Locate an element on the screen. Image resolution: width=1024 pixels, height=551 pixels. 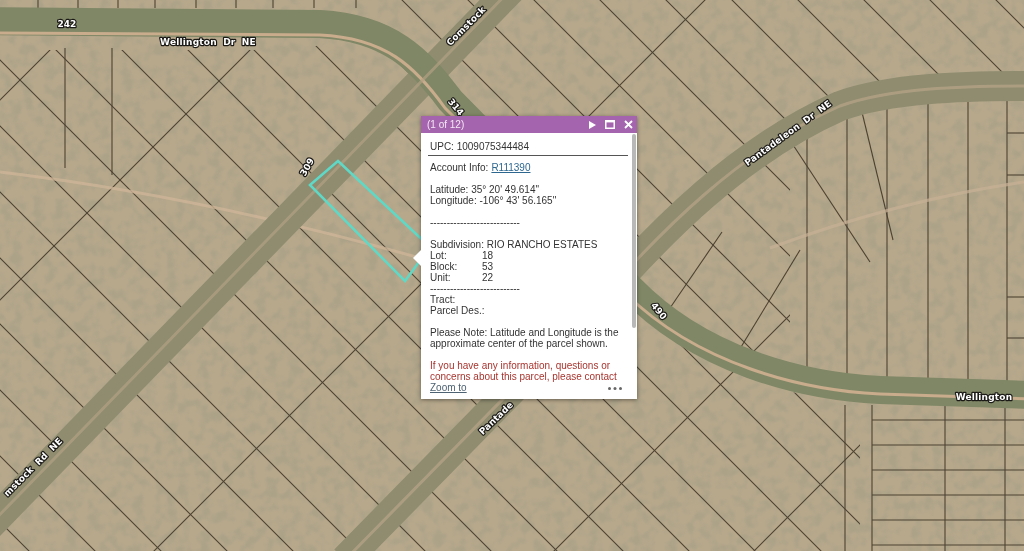
address-number-label: 490 is located at coordinates (659, 311).